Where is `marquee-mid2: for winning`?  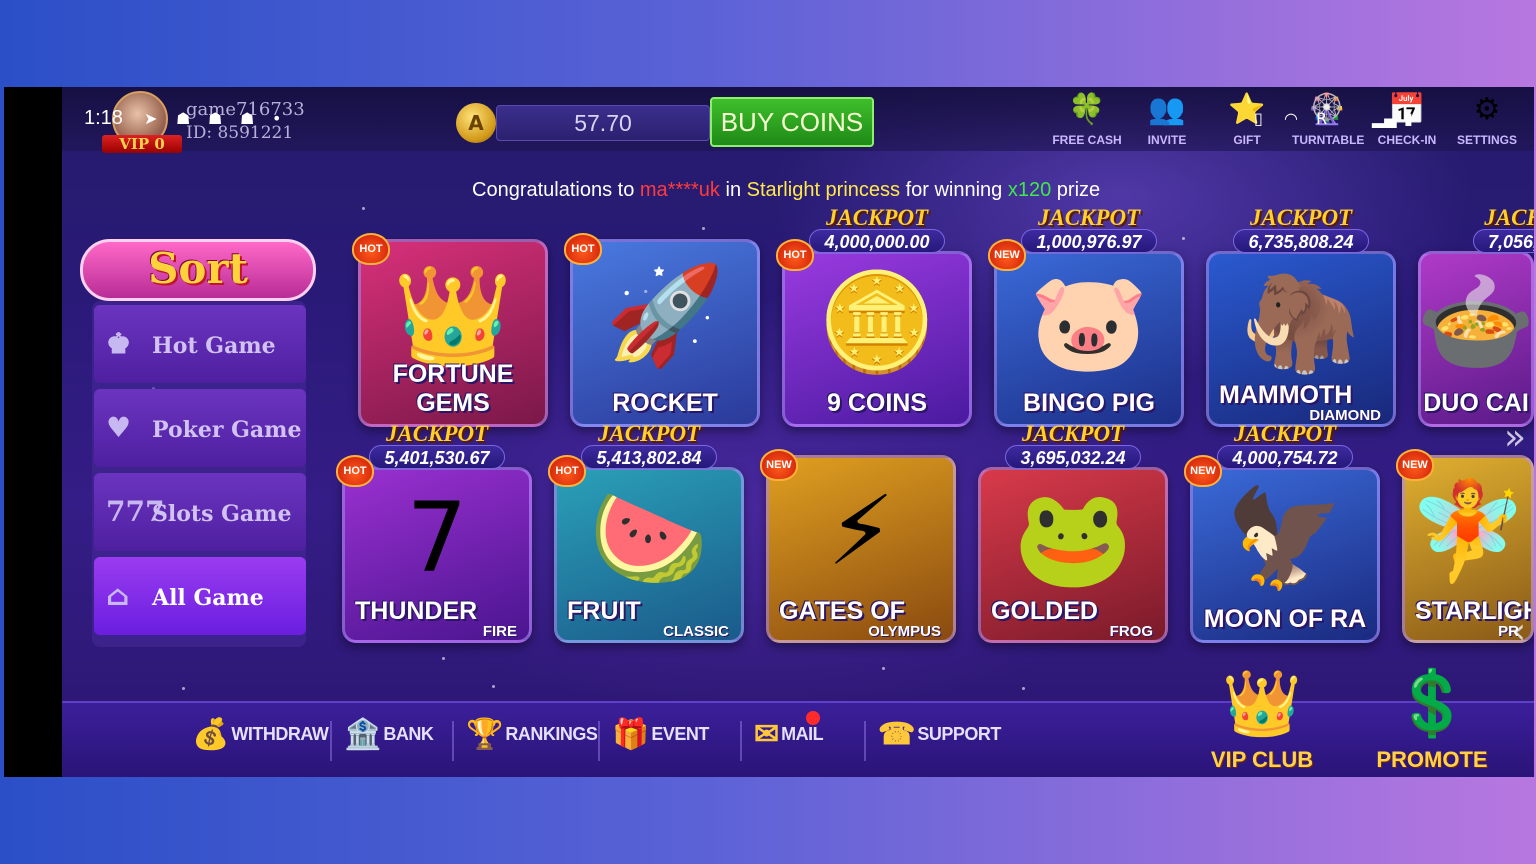
marquee-mid2: for winning is located at coordinates (954, 190).